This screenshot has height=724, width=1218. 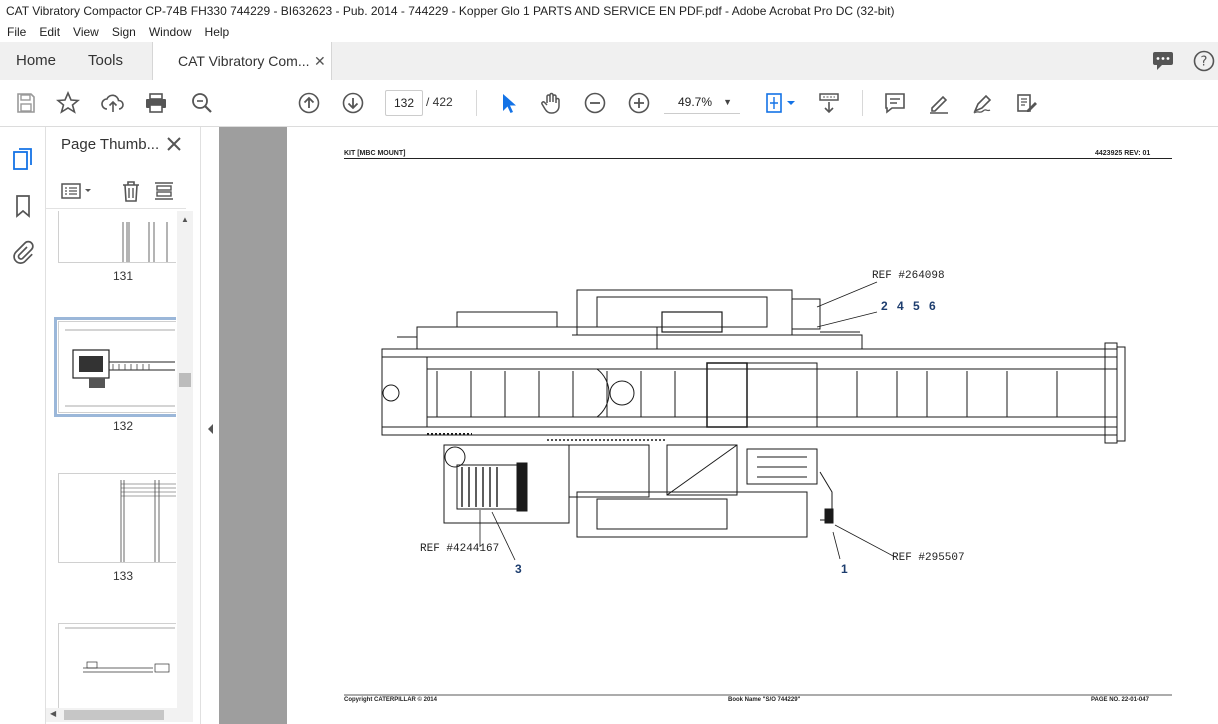 I want to click on collapse-left-arrow-icon, so click(x=210, y=429).